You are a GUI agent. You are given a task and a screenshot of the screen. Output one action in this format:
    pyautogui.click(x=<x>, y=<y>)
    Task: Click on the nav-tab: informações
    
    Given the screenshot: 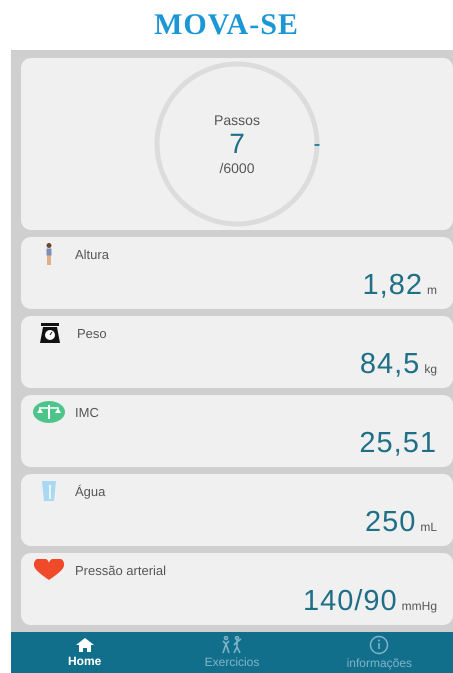 What is the action you would take?
    pyautogui.click(x=379, y=652)
    